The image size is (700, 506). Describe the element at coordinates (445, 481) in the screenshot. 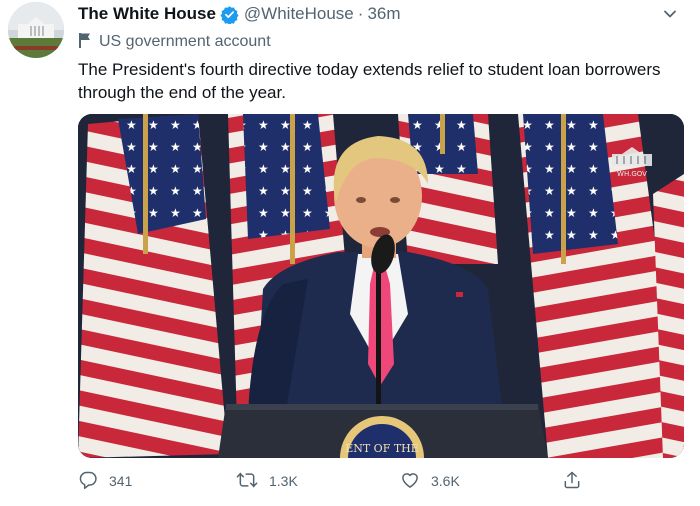

I see `like-count: 3.6K` at that location.